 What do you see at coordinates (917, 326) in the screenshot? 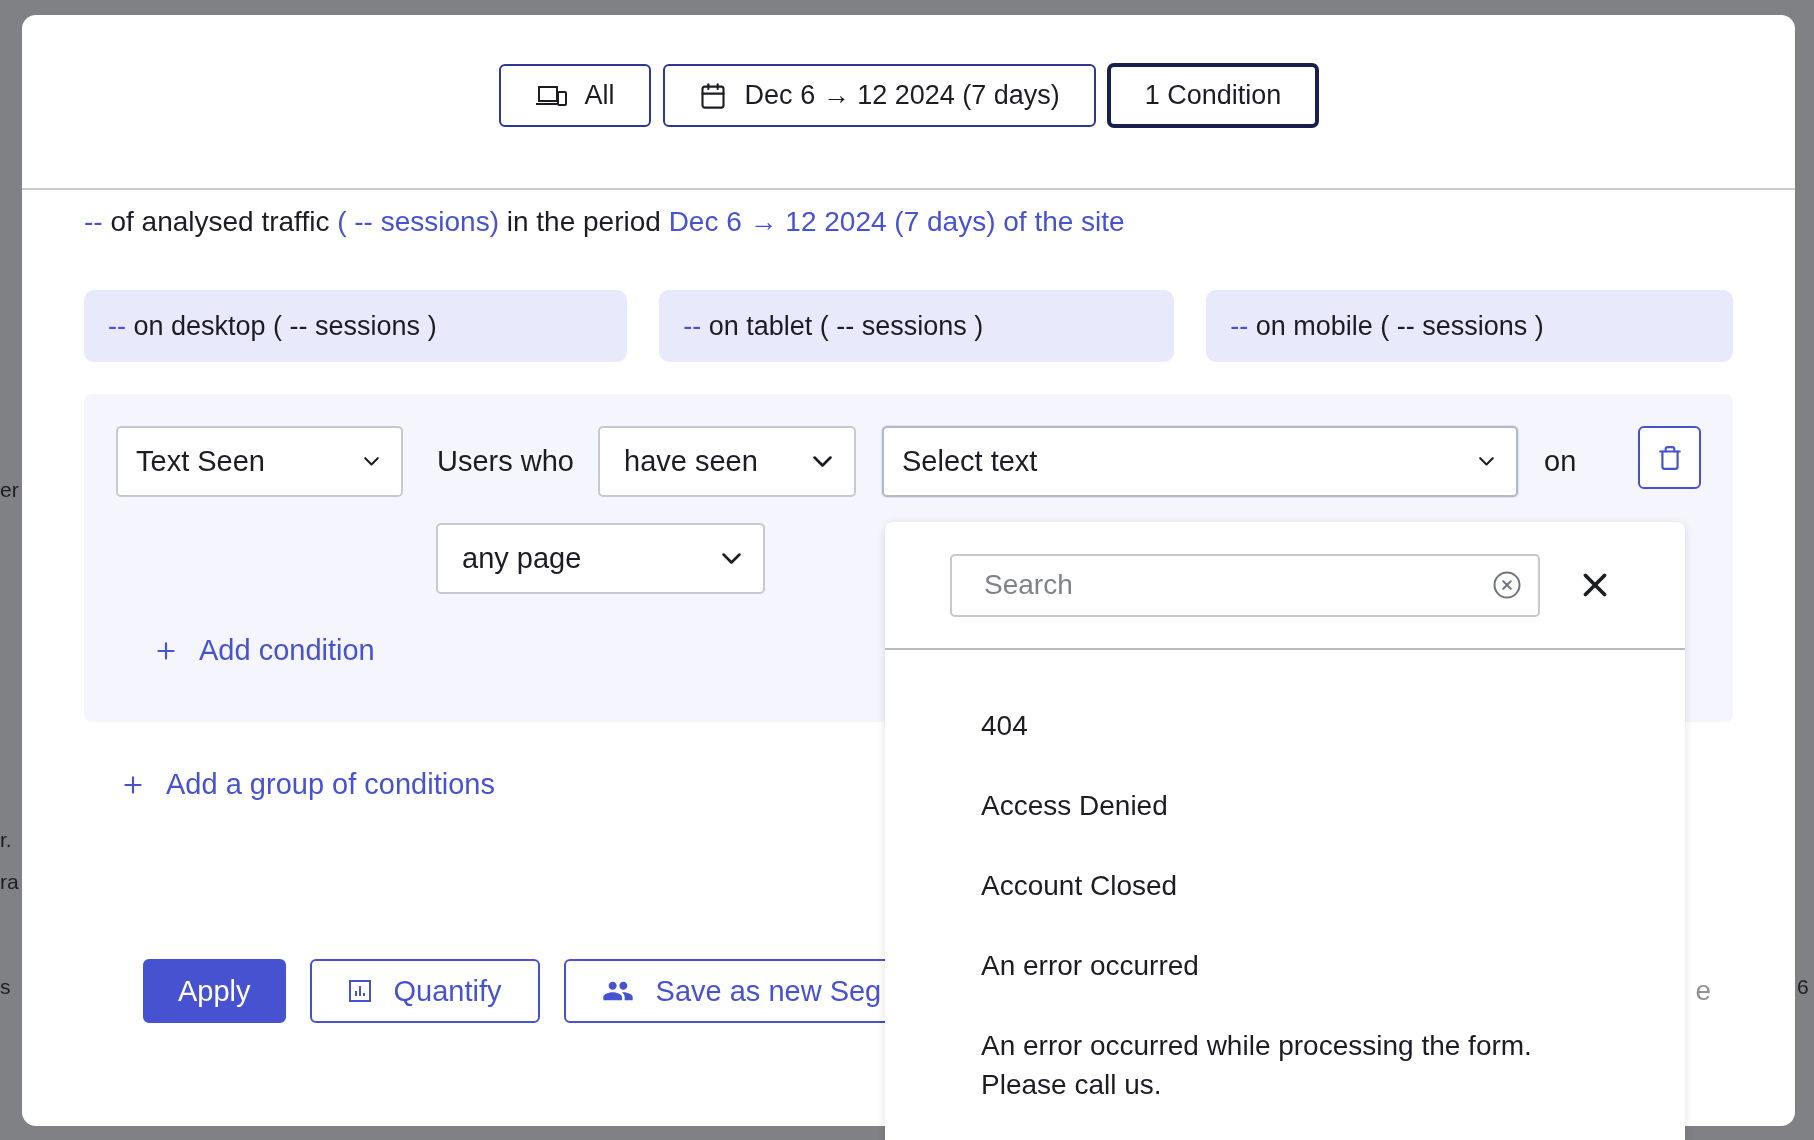
I see `device-card: -- on tablet ( -- sessions )` at bounding box center [917, 326].